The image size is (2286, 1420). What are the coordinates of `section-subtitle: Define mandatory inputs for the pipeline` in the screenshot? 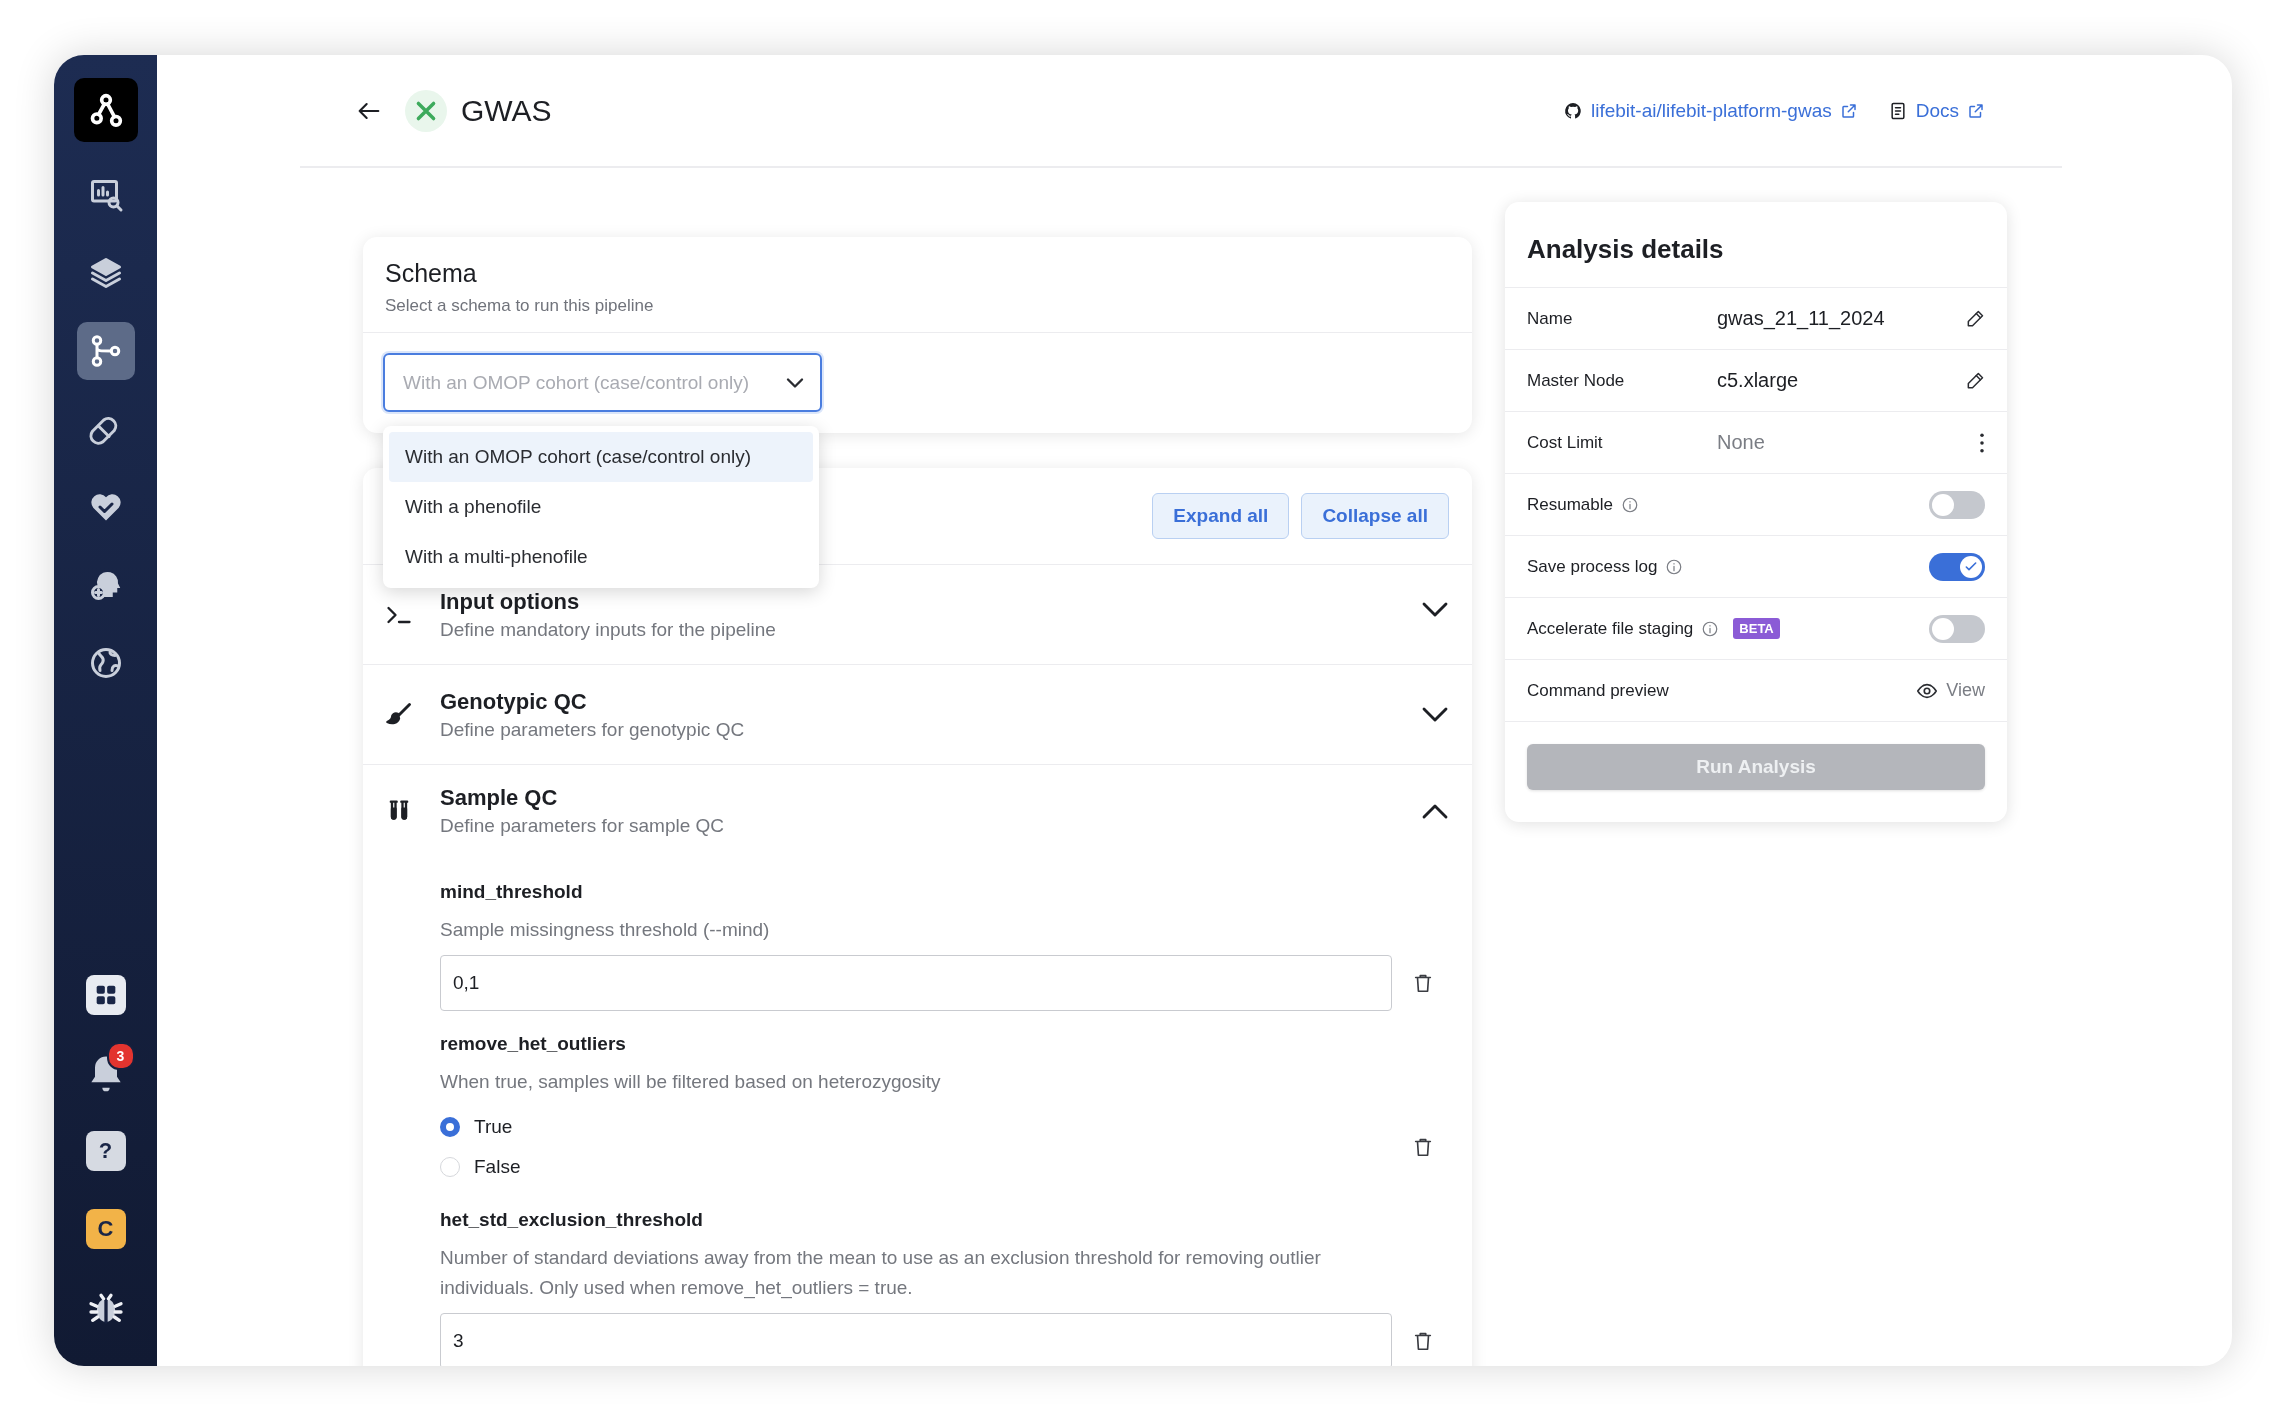 It's located at (608, 629).